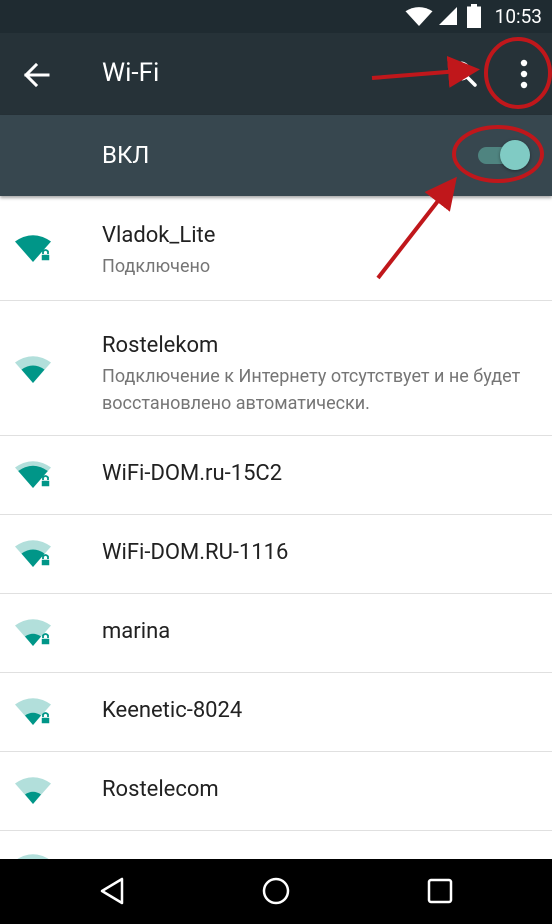  Describe the element at coordinates (172, 710) in the screenshot. I see `network-name: Keenetic-8024` at that location.